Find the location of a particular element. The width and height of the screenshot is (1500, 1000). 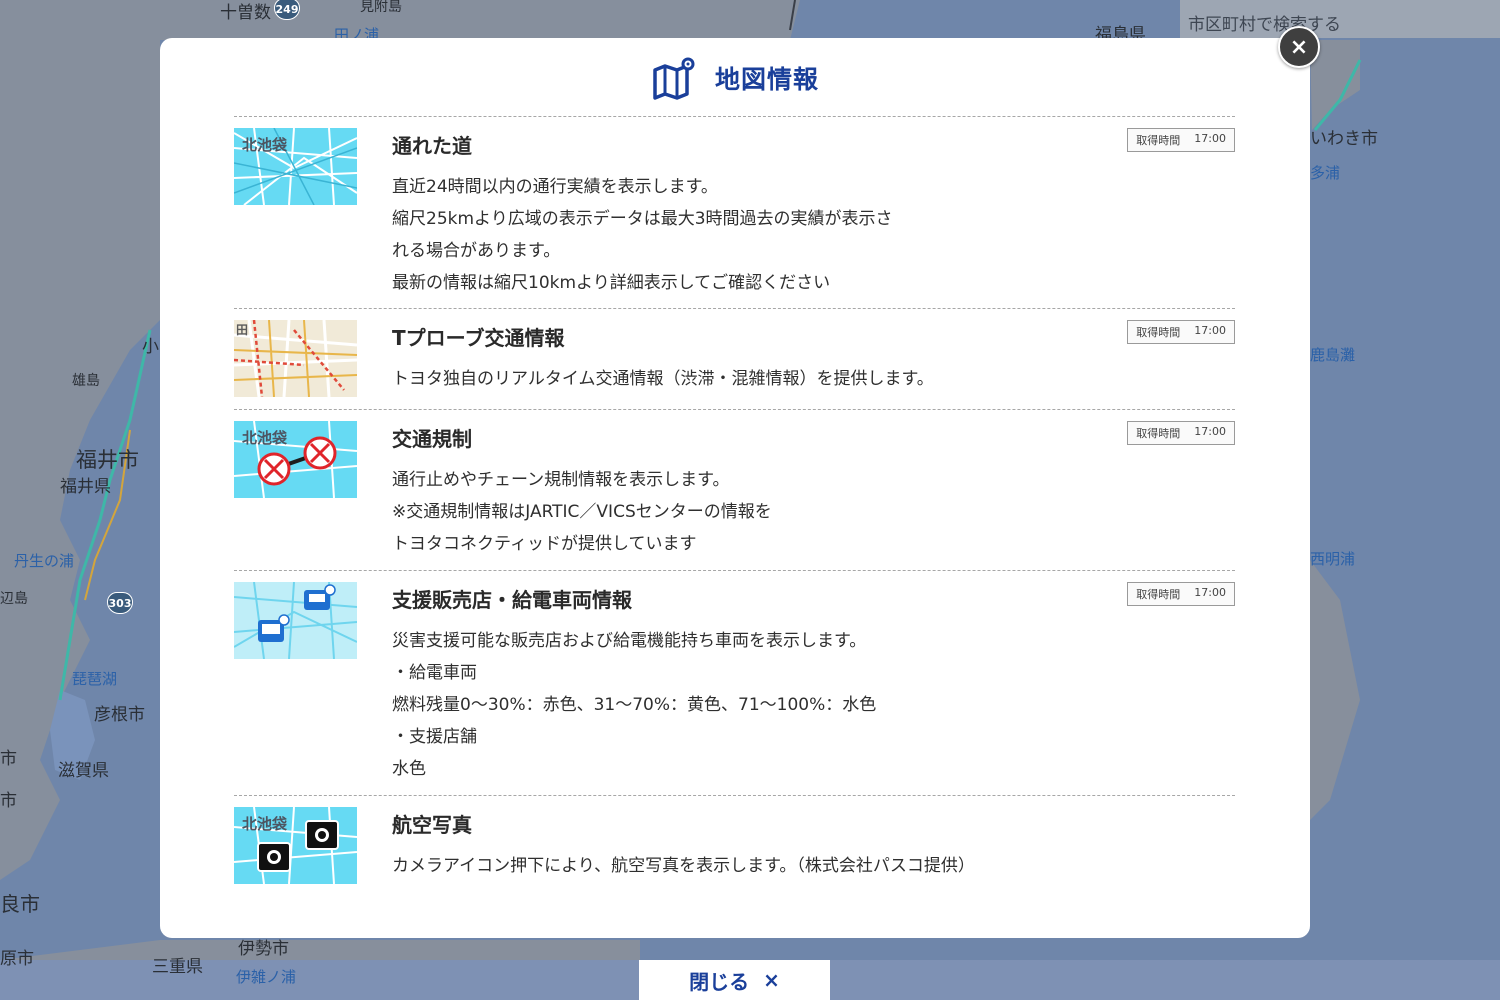

map-label: 鹿島灘 is located at coordinates (1333, 355).